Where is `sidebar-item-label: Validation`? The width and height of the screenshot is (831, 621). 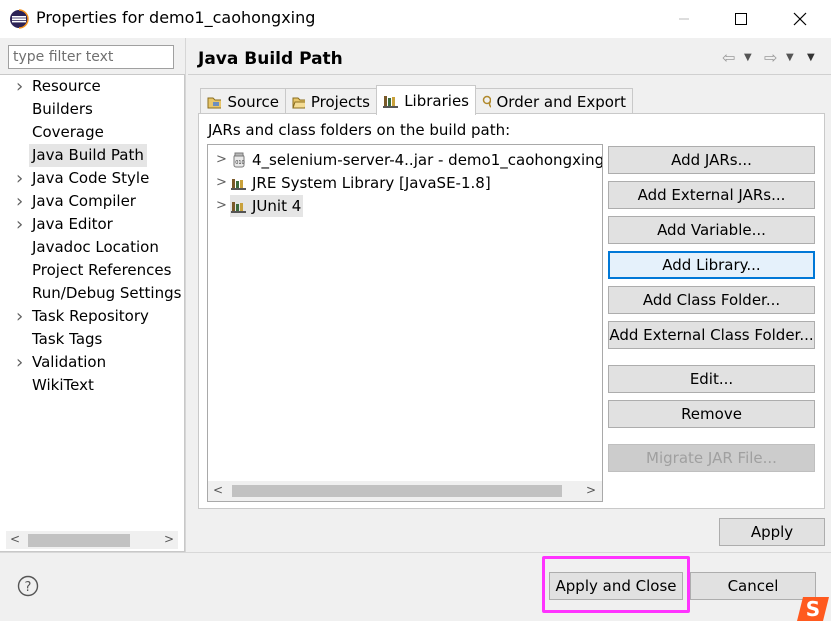 sidebar-item-label: Validation is located at coordinates (69, 362).